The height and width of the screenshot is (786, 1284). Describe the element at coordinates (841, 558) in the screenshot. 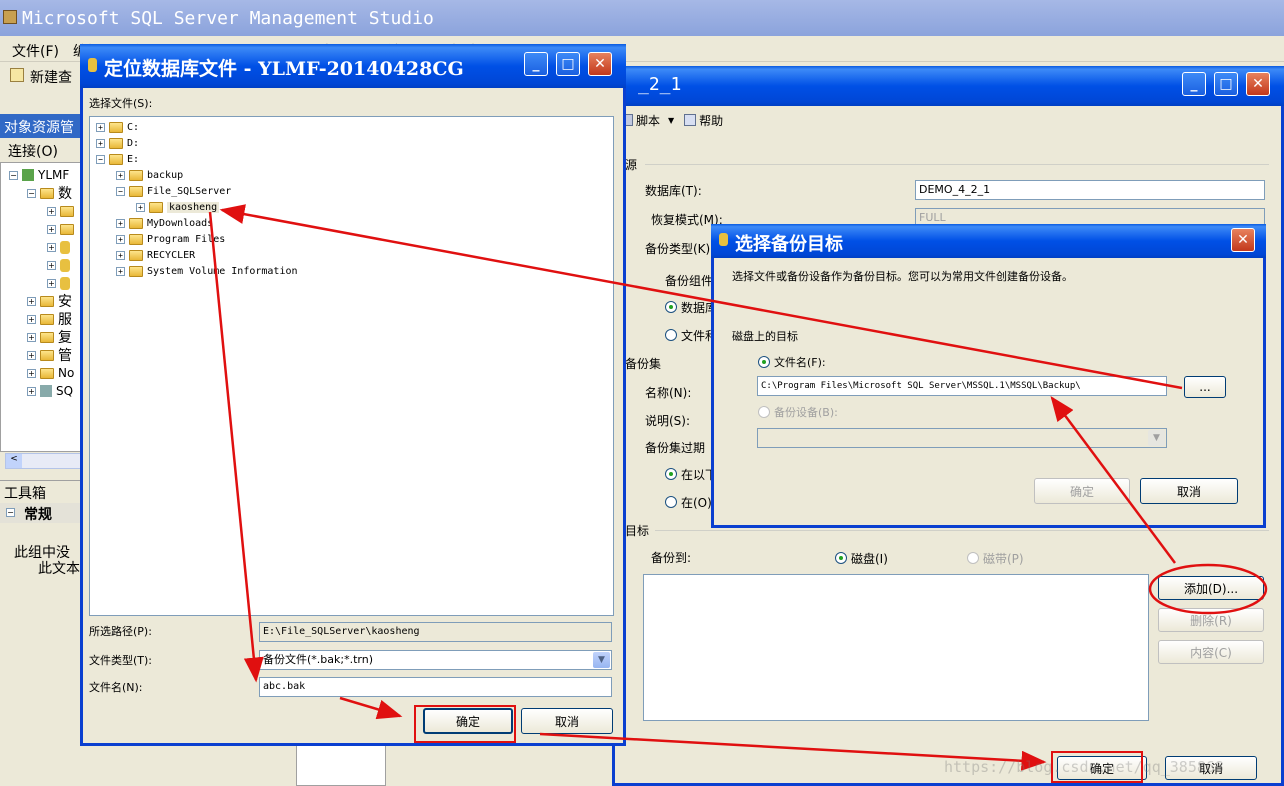

I see `radio-disk` at that location.